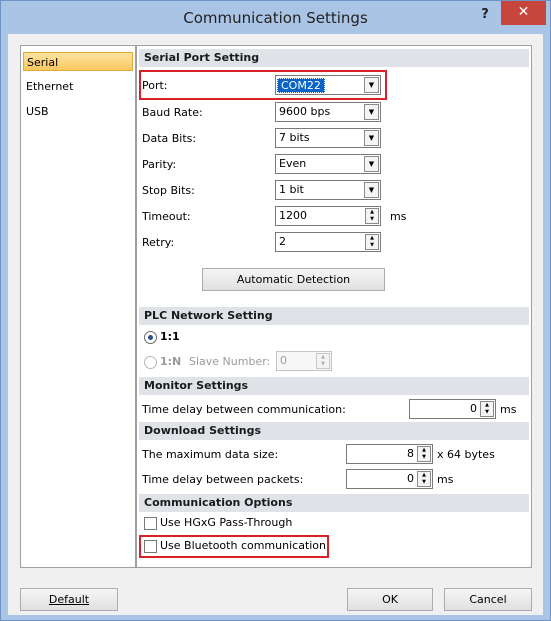 The image size is (551, 621). What do you see at coordinates (390, 599) in the screenshot?
I see `ok-button: OK` at bounding box center [390, 599].